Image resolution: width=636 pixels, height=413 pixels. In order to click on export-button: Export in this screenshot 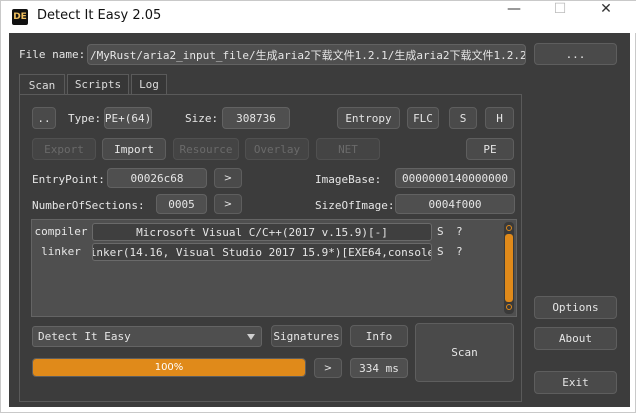, I will do `click(64, 149)`.